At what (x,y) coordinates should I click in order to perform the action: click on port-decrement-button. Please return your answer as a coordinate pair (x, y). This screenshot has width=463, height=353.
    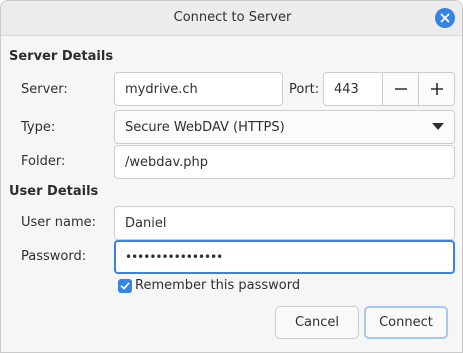
    Looking at the image, I should click on (400, 89).